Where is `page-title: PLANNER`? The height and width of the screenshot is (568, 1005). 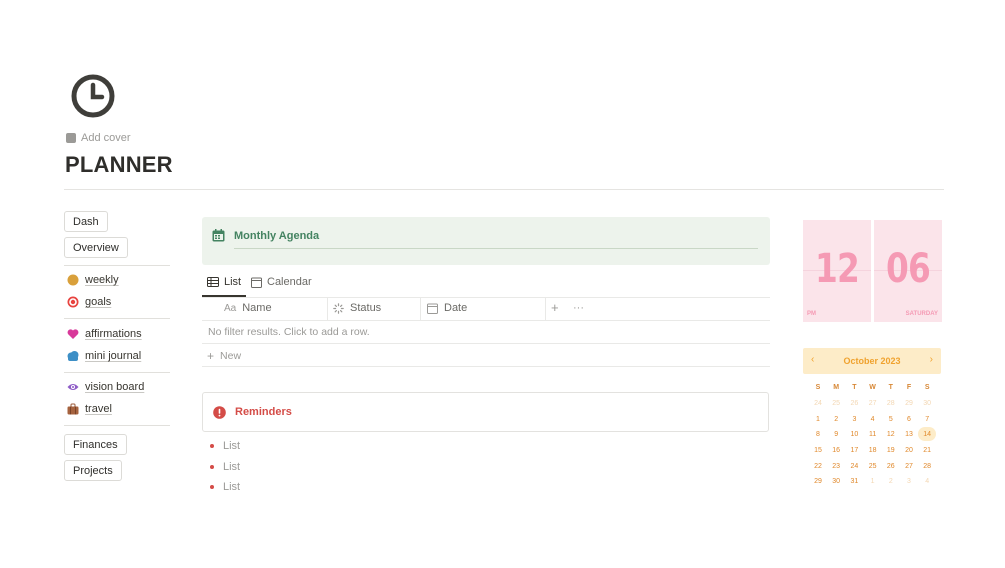
page-title: PLANNER is located at coordinates (119, 165).